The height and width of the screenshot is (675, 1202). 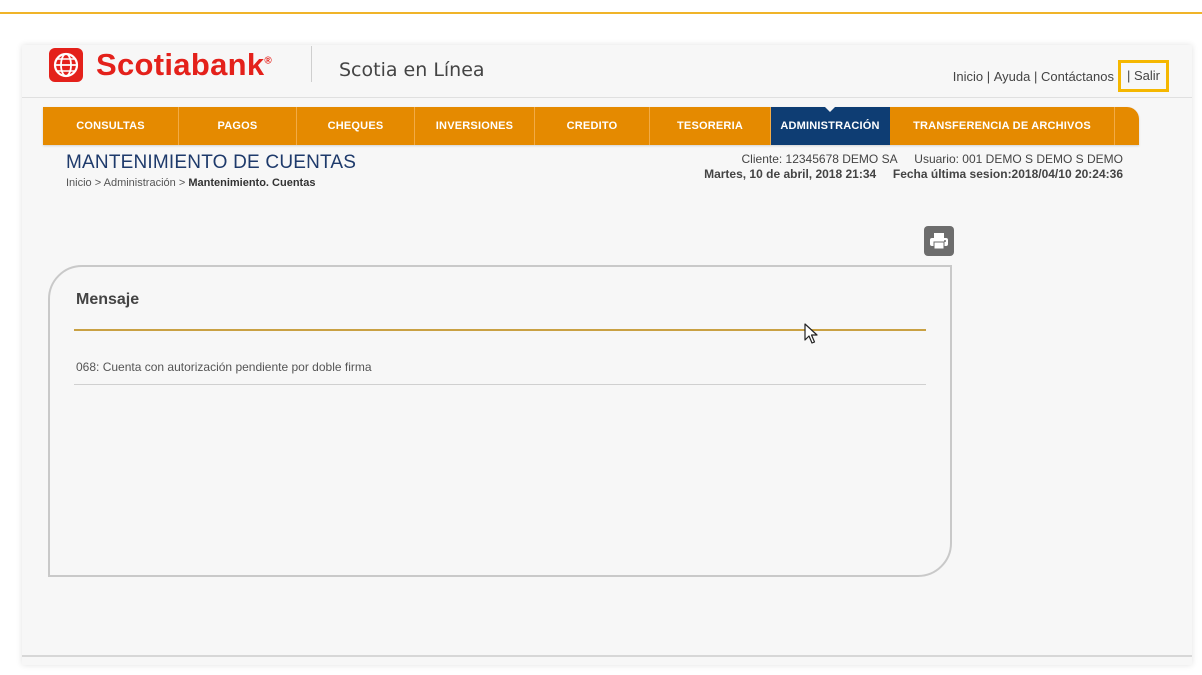 What do you see at coordinates (108, 299) in the screenshot?
I see `message-title: Mensaje` at bounding box center [108, 299].